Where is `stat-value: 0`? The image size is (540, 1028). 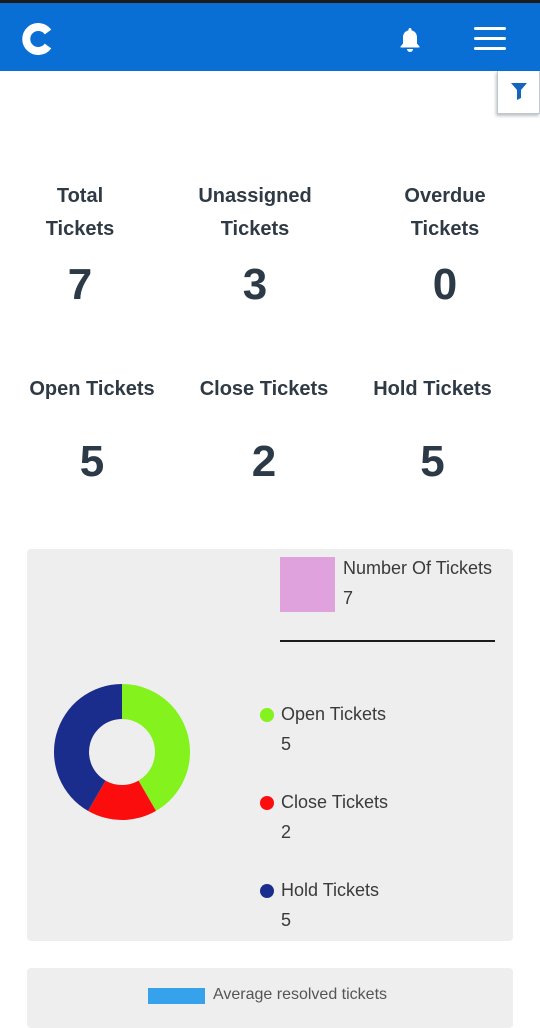 stat-value: 0 is located at coordinates (445, 284).